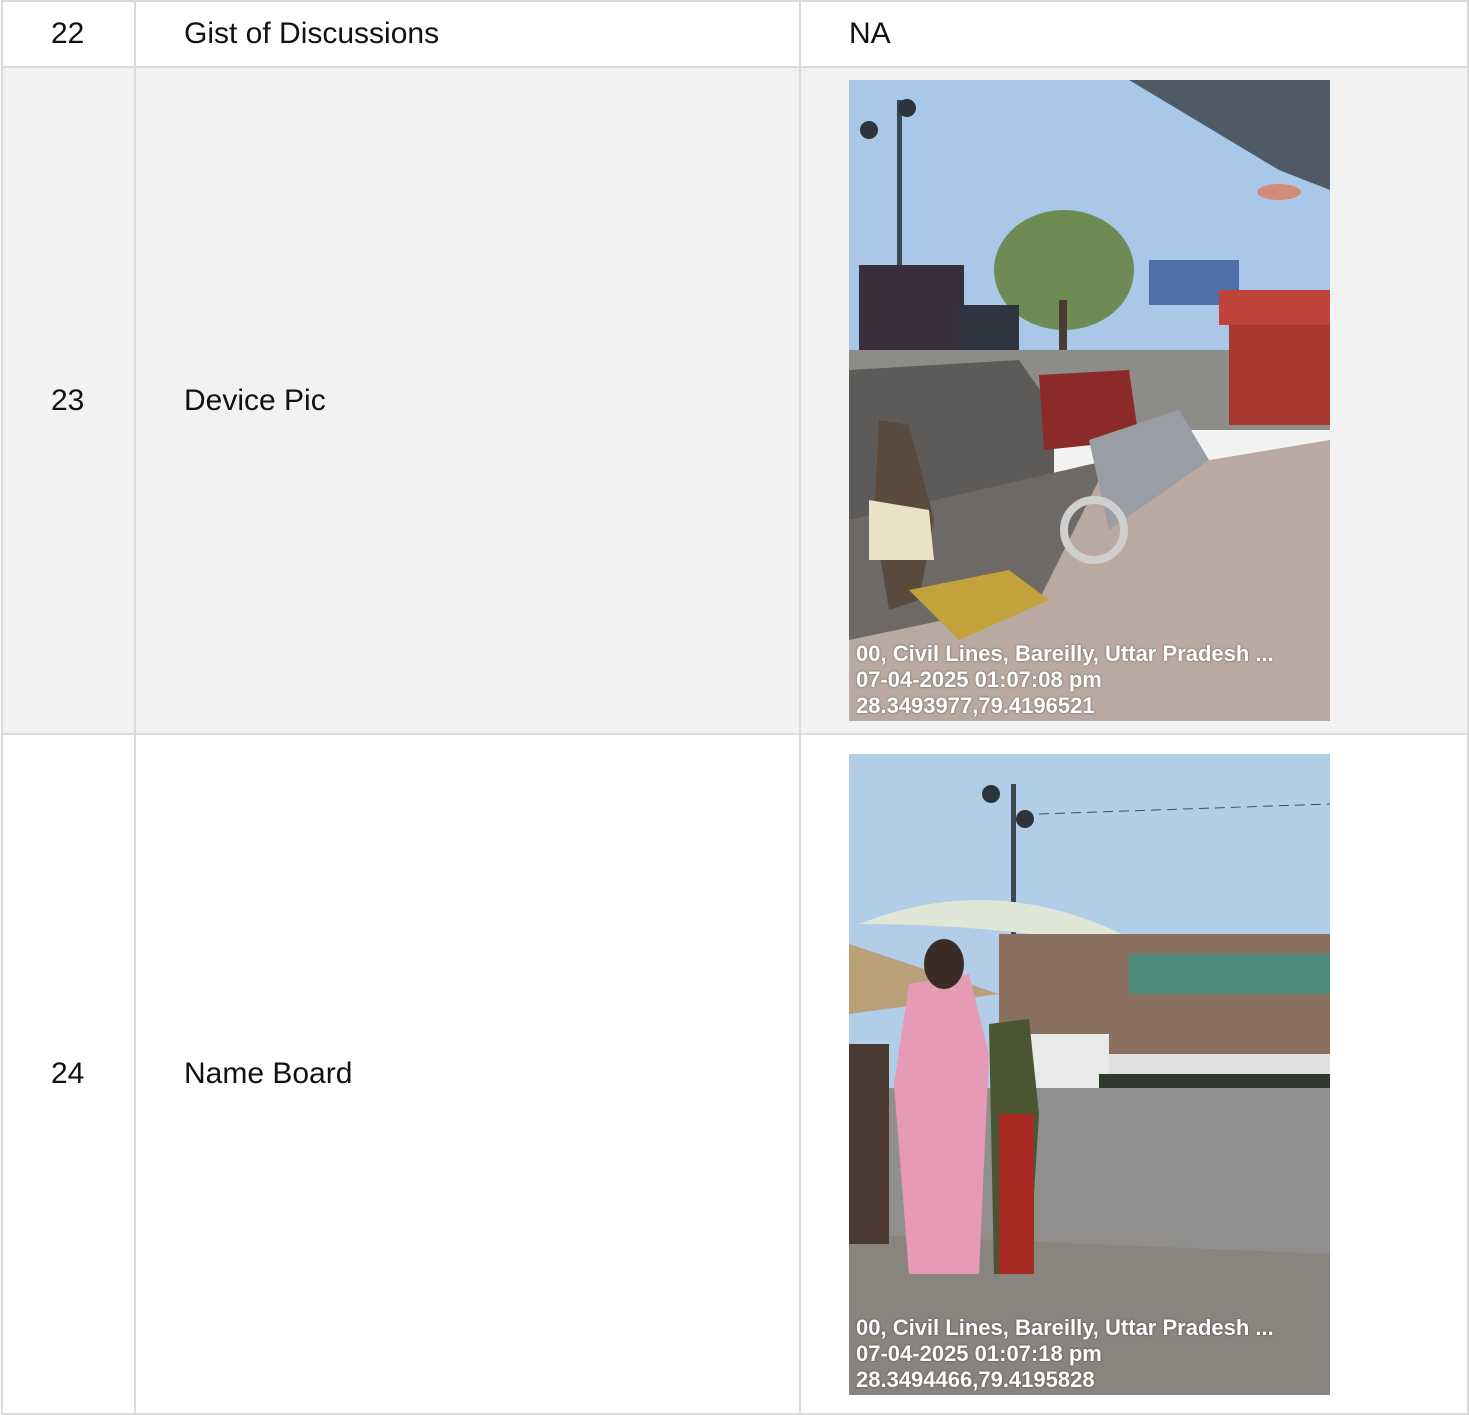 The image size is (1469, 1415). What do you see at coordinates (979, 1353) in the screenshot?
I see `photo-datetime: 07-04-2025 01:07:18 pm` at bounding box center [979, 1353].